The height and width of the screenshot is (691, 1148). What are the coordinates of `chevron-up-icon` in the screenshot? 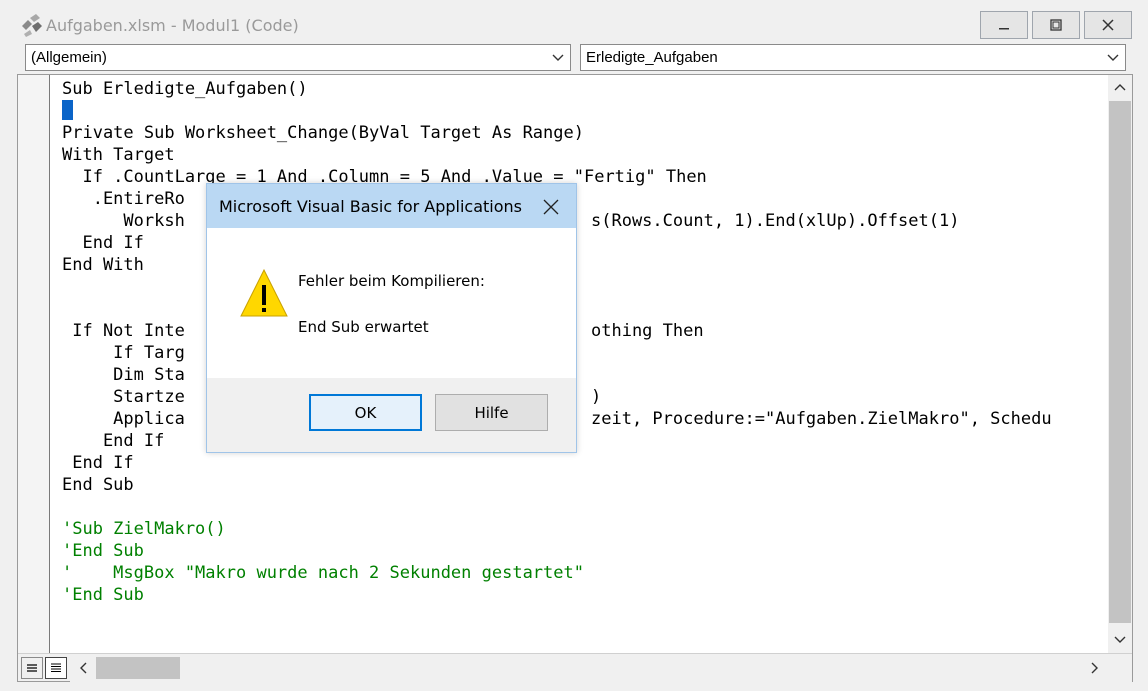 It's located at (1120, 87).